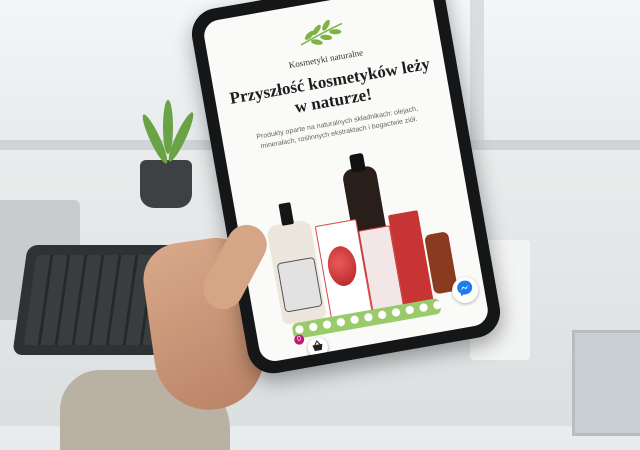 Image resolution: width=640 pixels, height=450 pixels. I want to click on pump-top, so click(286, 214).